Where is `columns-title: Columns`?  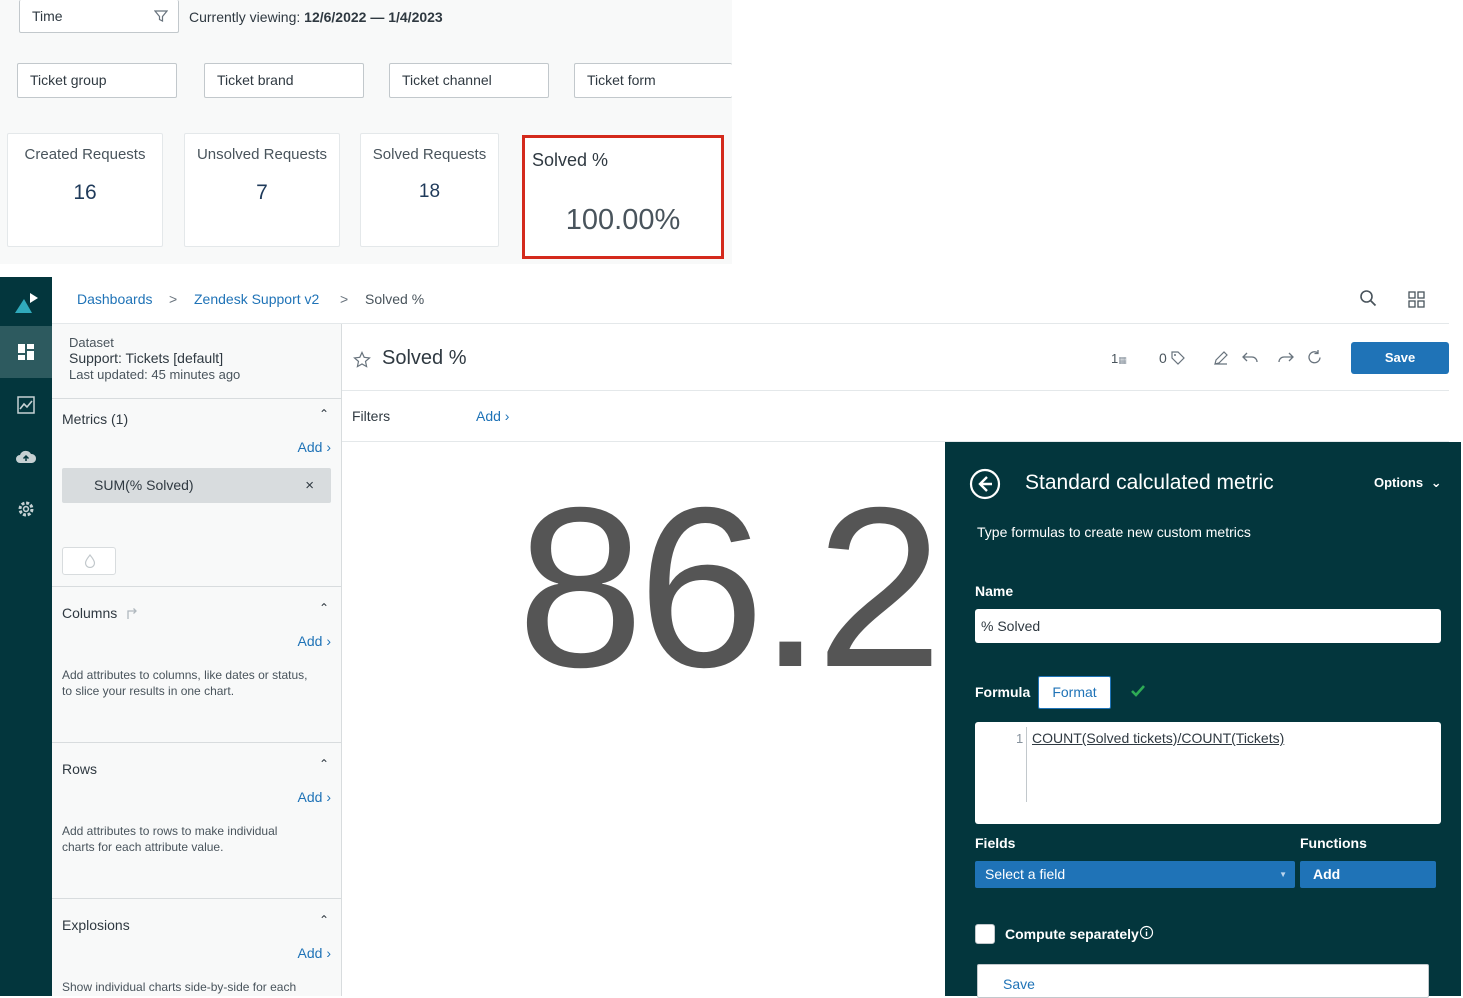 columns-title: Columns is located at coordinates (90, 613).